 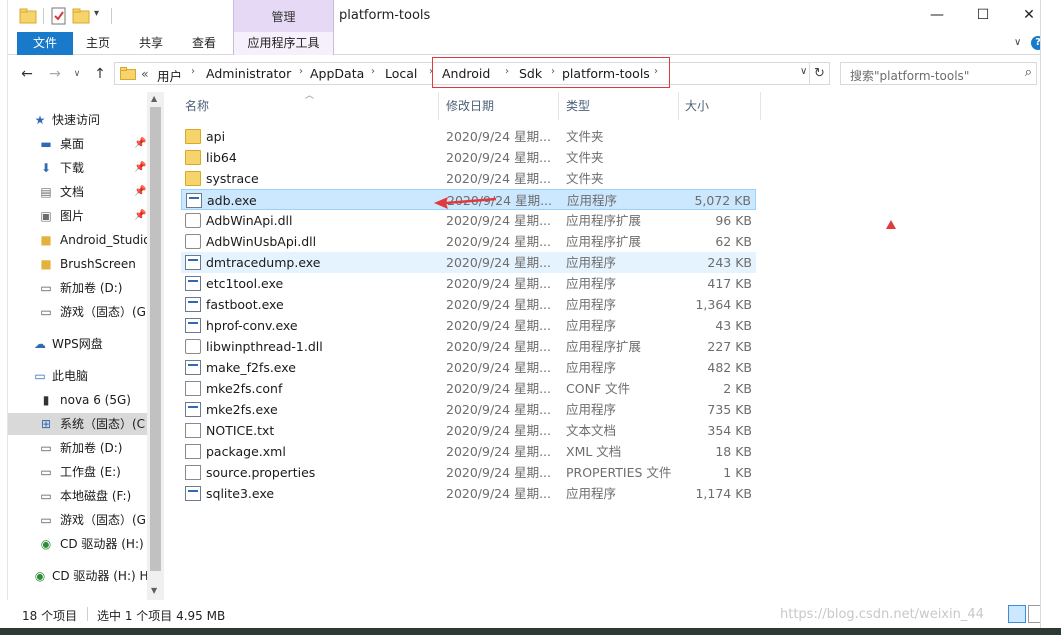 What do you see at coordinates (28, 16) in the screenshot?
I see `folder-icon` at bounding box center [28, 16].